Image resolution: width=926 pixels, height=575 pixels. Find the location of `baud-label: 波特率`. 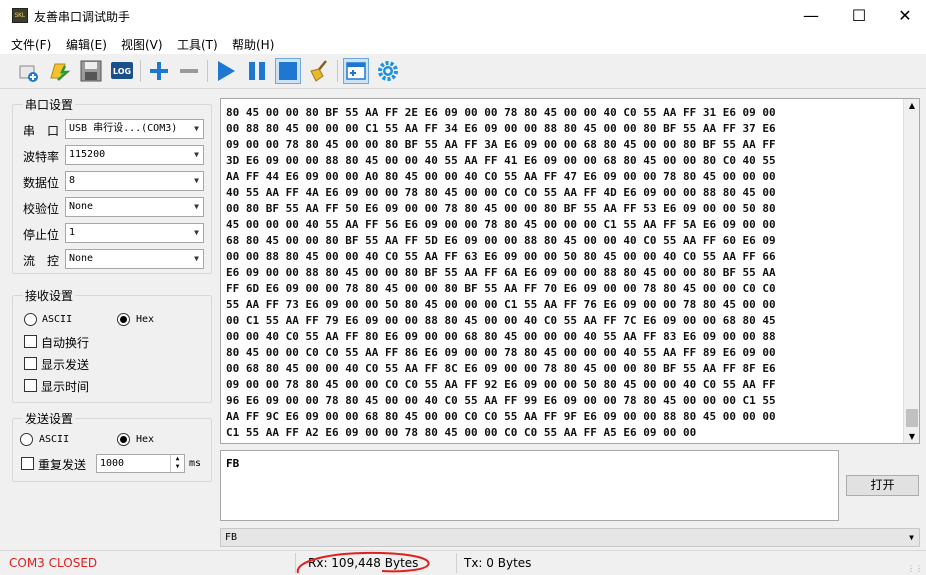

baud-label: 波特率 is located at coordinates (41, 157).